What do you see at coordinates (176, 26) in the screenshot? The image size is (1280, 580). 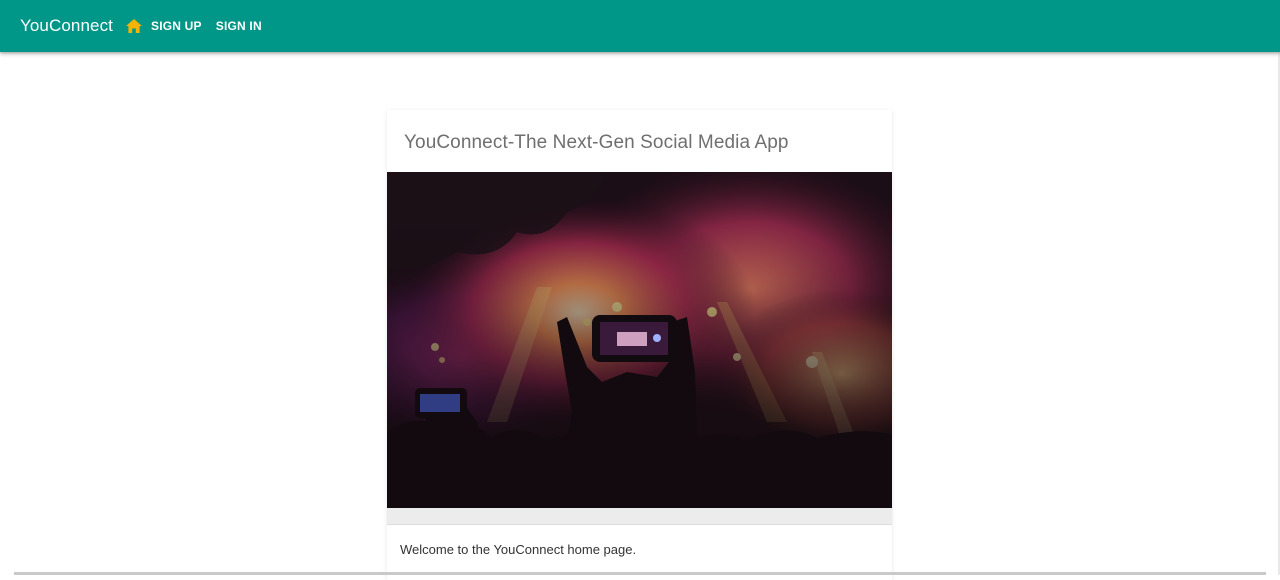 I see `nav-signup-link: SIGN UP` at bounding box center [176, 26].